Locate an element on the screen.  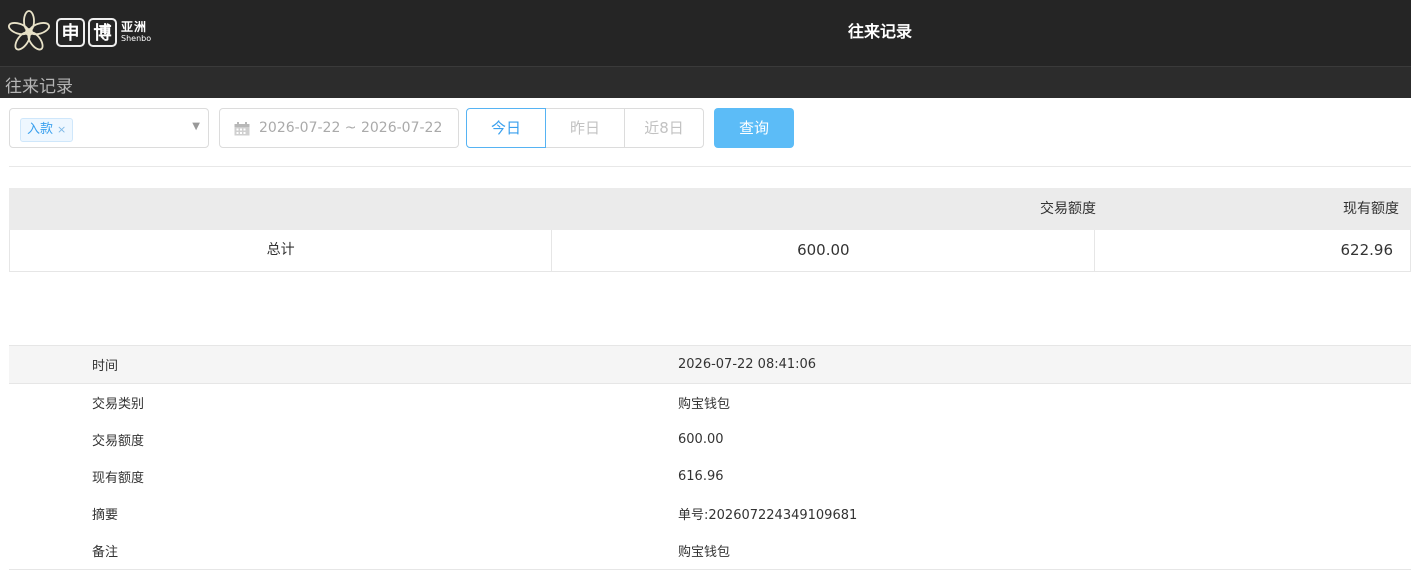
top-bar: 申 博 亚洲 Shenbo 往来记录 is located at coordinates (705, 33).